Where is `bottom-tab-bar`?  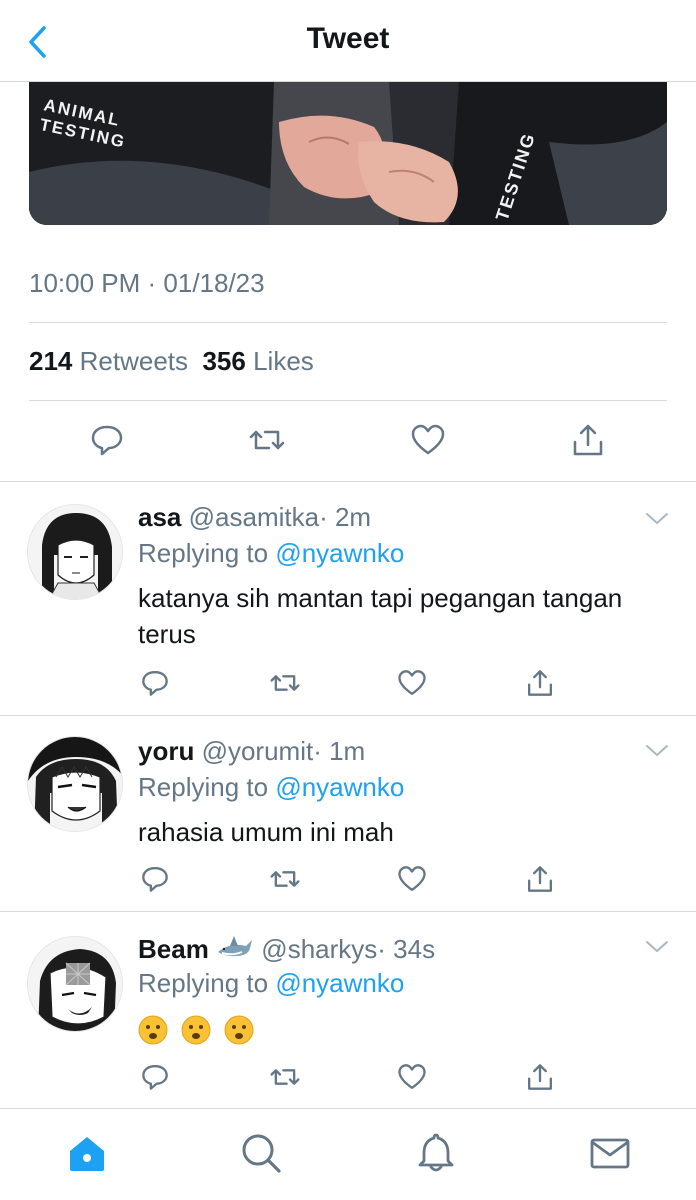
bottom-tab-bar is located at coordinates (348, 1154).